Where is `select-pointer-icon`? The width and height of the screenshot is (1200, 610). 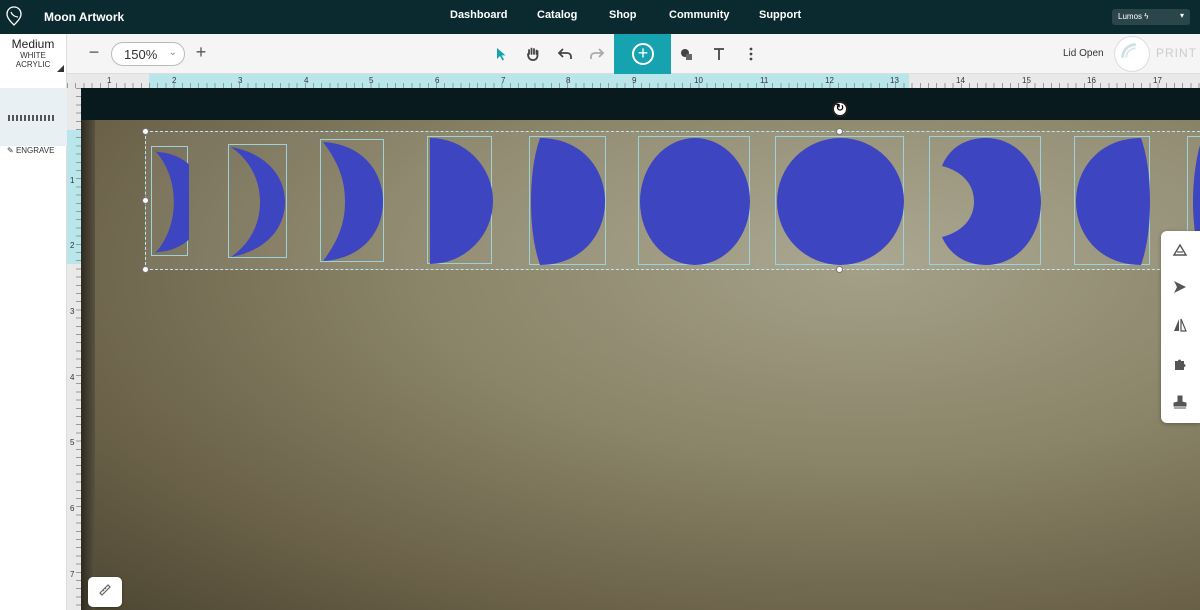
select-pointer-icon is located at coordinates (501, 54).